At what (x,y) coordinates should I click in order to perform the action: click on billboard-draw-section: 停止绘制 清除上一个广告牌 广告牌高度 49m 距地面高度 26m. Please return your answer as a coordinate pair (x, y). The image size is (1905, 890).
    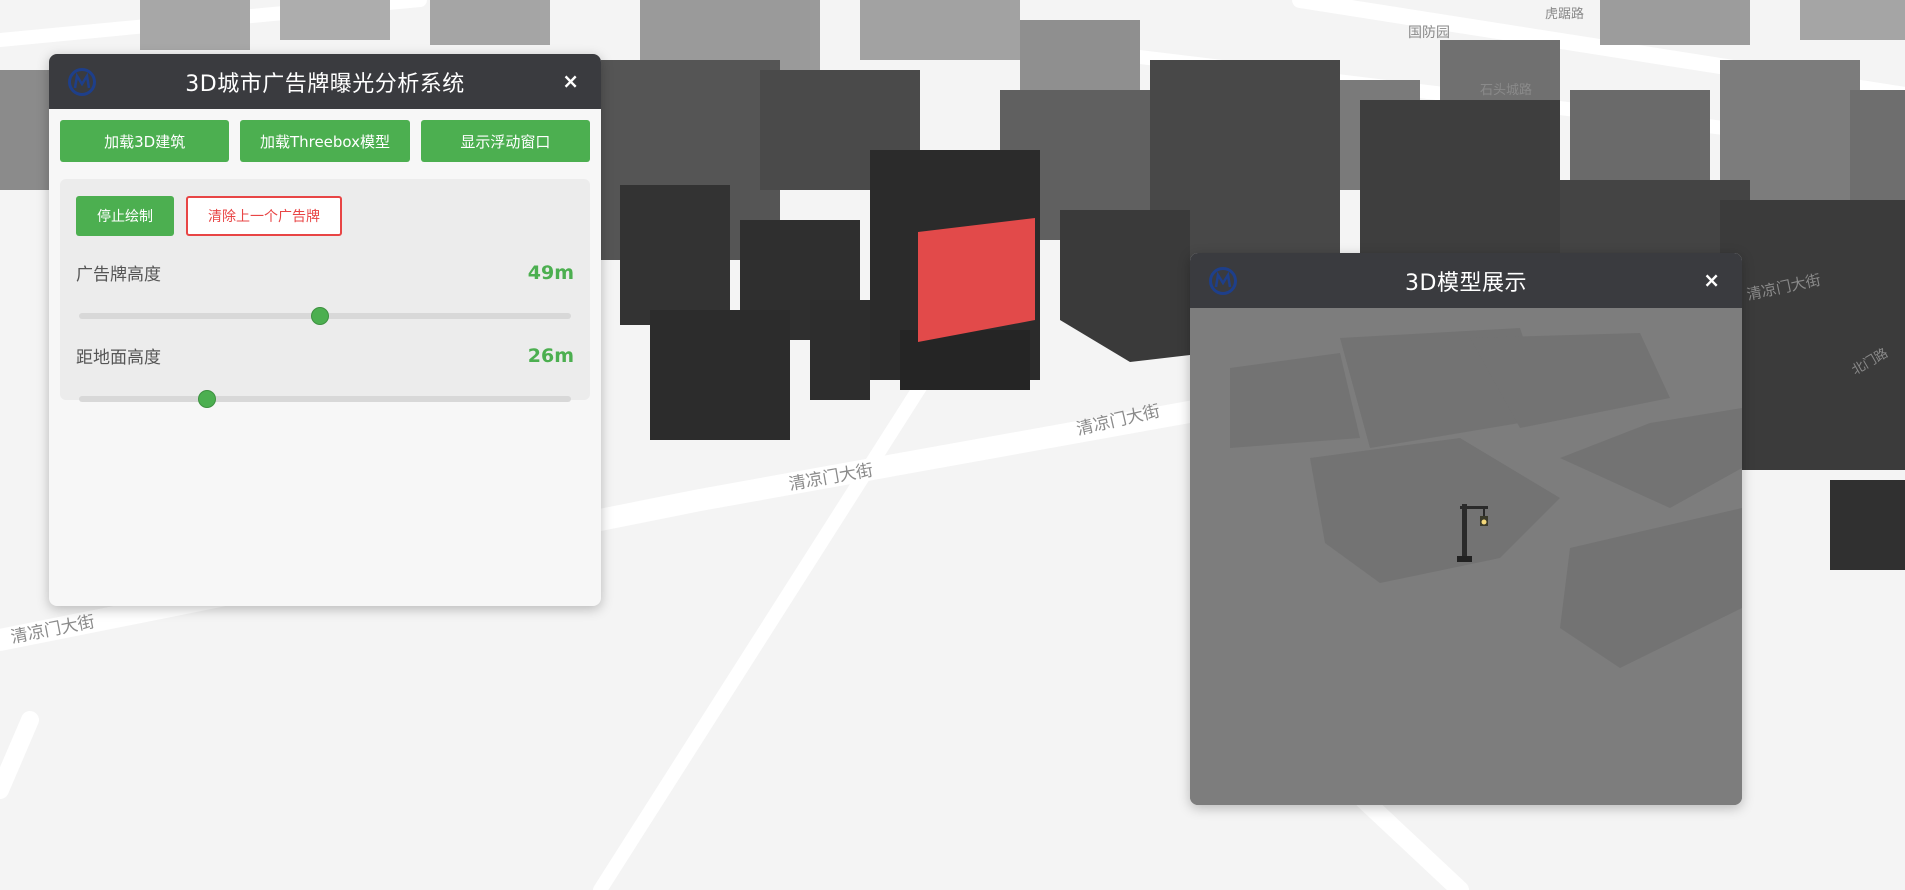
    Looking at the image, I should click on (325, 293).